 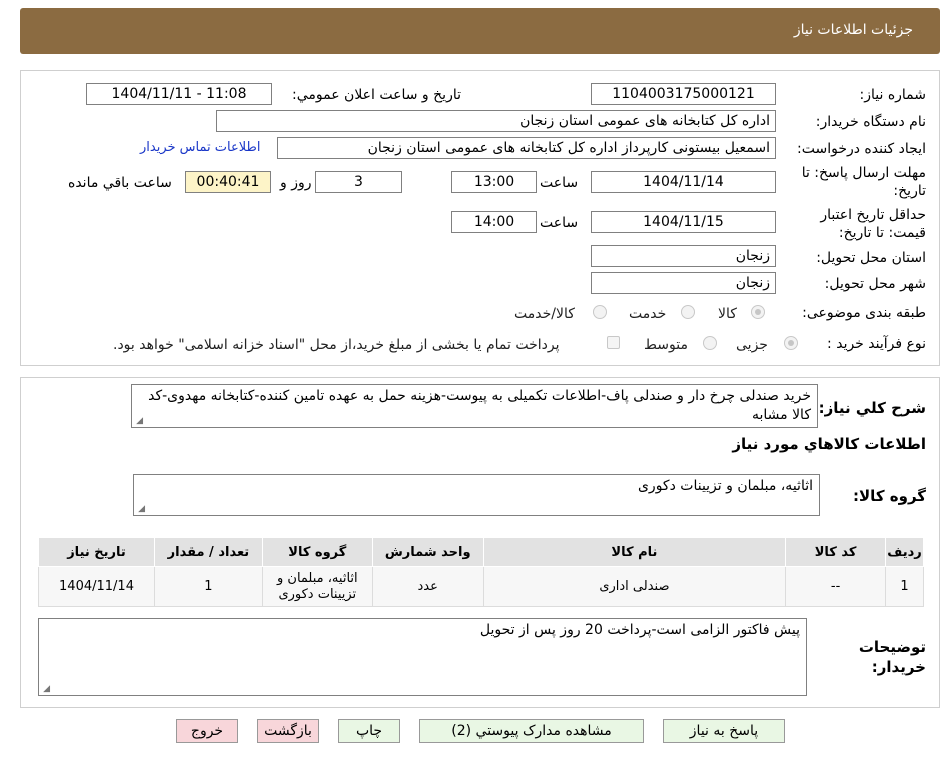 What do you see at coordinates (96, 552) in the screenshot?
I see `col-date-header: تاريخ نياز` at bounding box center [96, 552].